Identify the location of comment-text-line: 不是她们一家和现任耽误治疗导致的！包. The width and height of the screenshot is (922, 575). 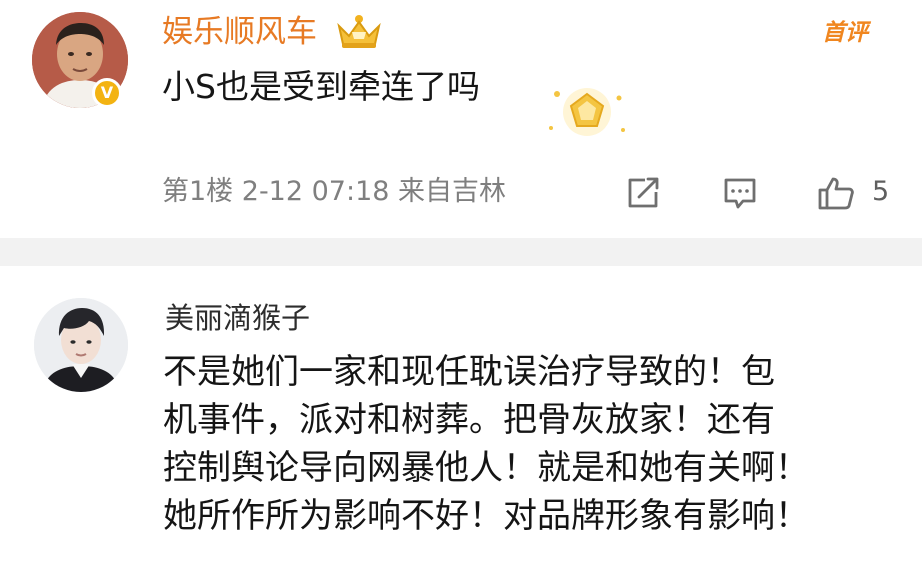
(469, 372).